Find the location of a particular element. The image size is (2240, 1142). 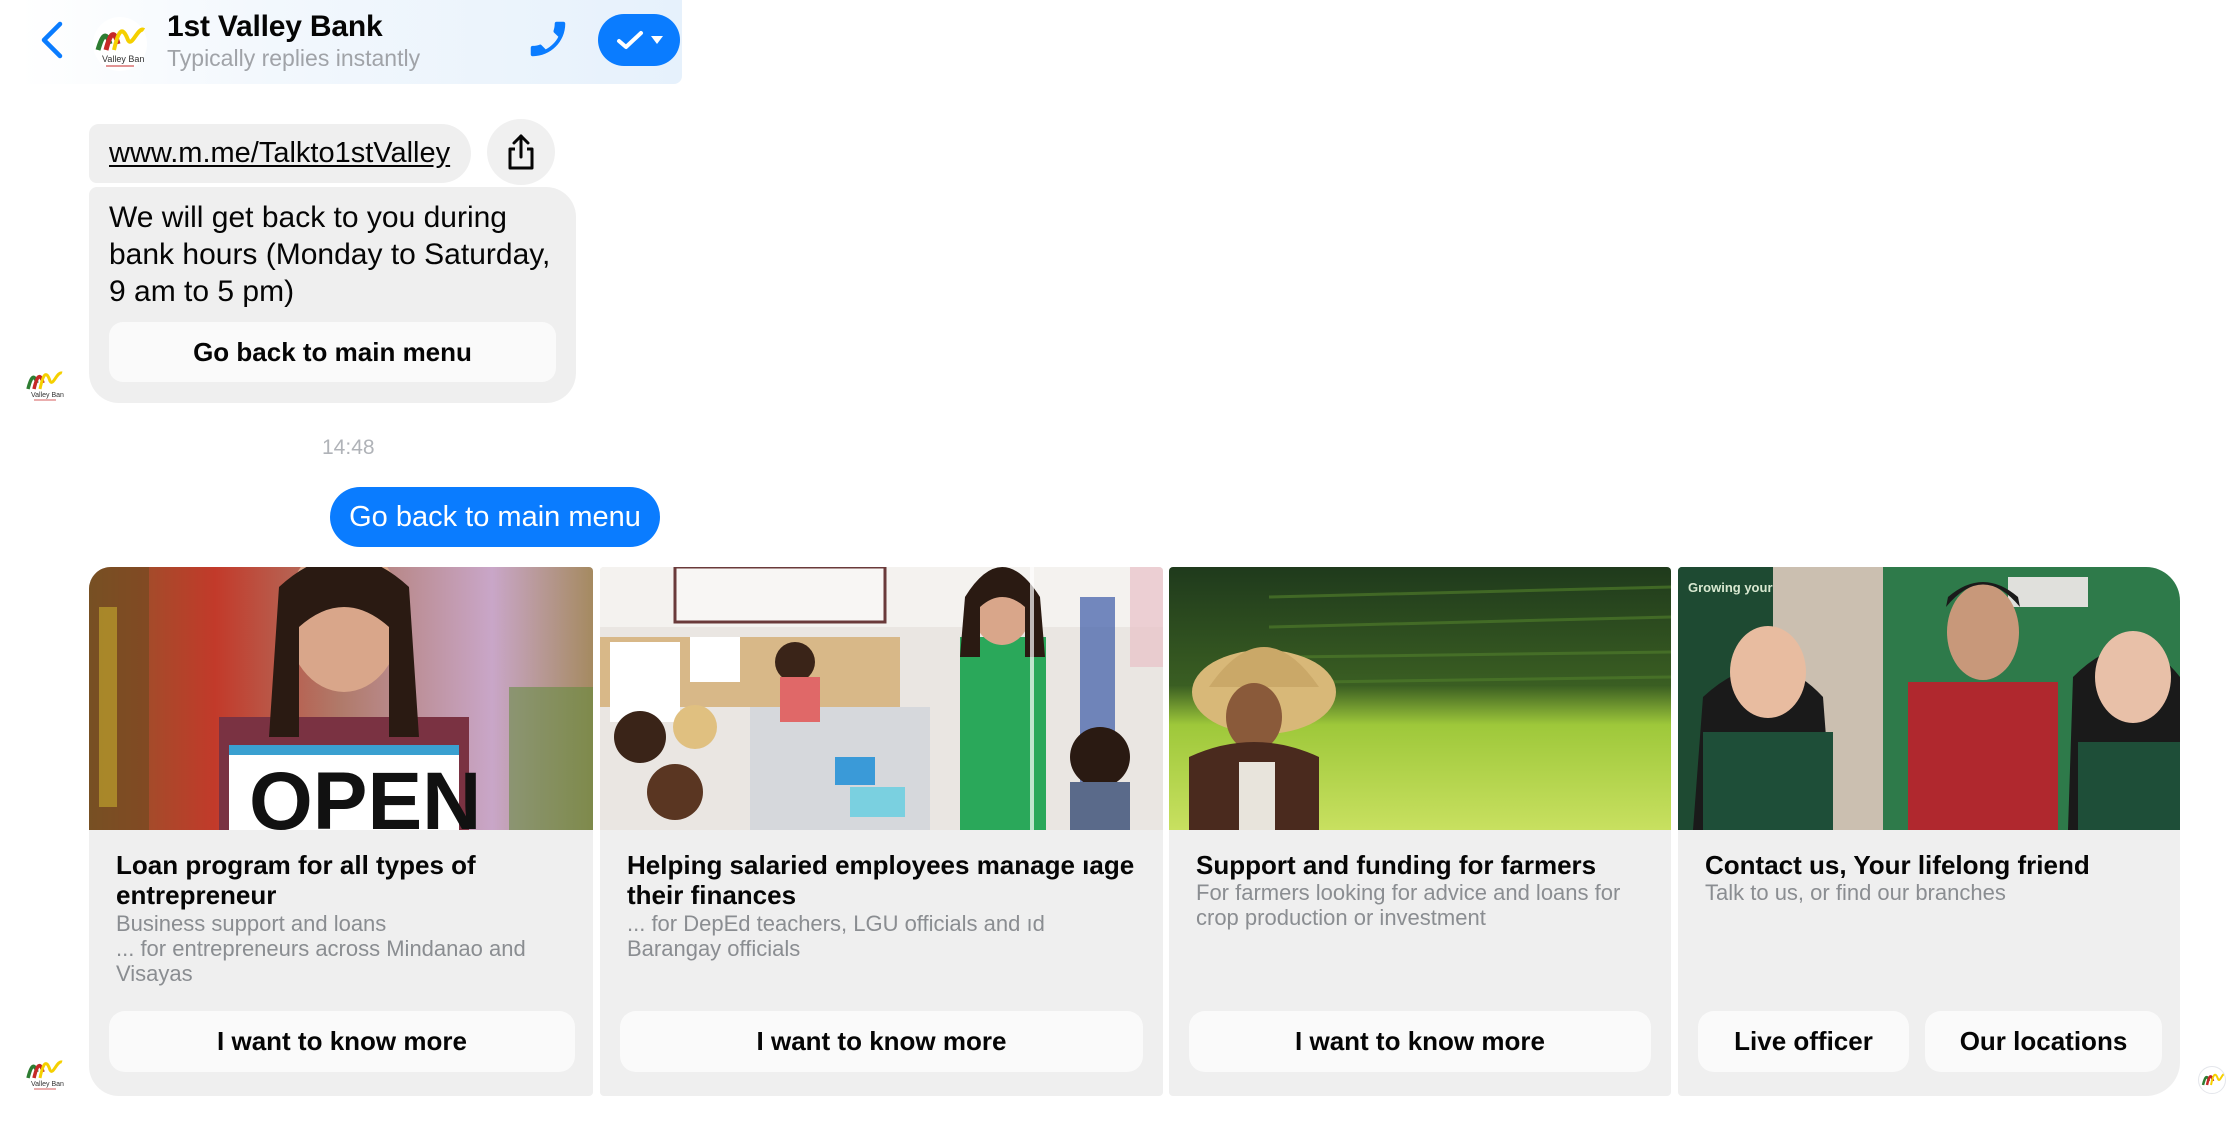

talk-link: www.m.me/Talkto1stValley is located at coordinates (279, 153).